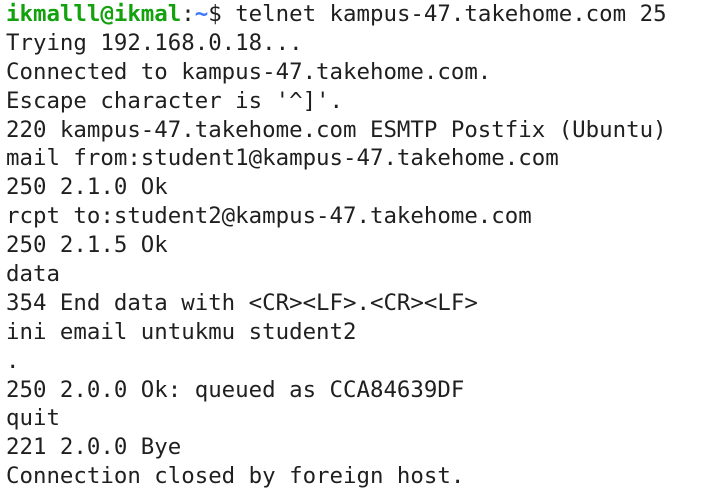  Describe the element at coordinates (235, 389) in the screenshot. I see `output-line: 250 2.0.0 Ok: queued as CCA84639DF` at that location.